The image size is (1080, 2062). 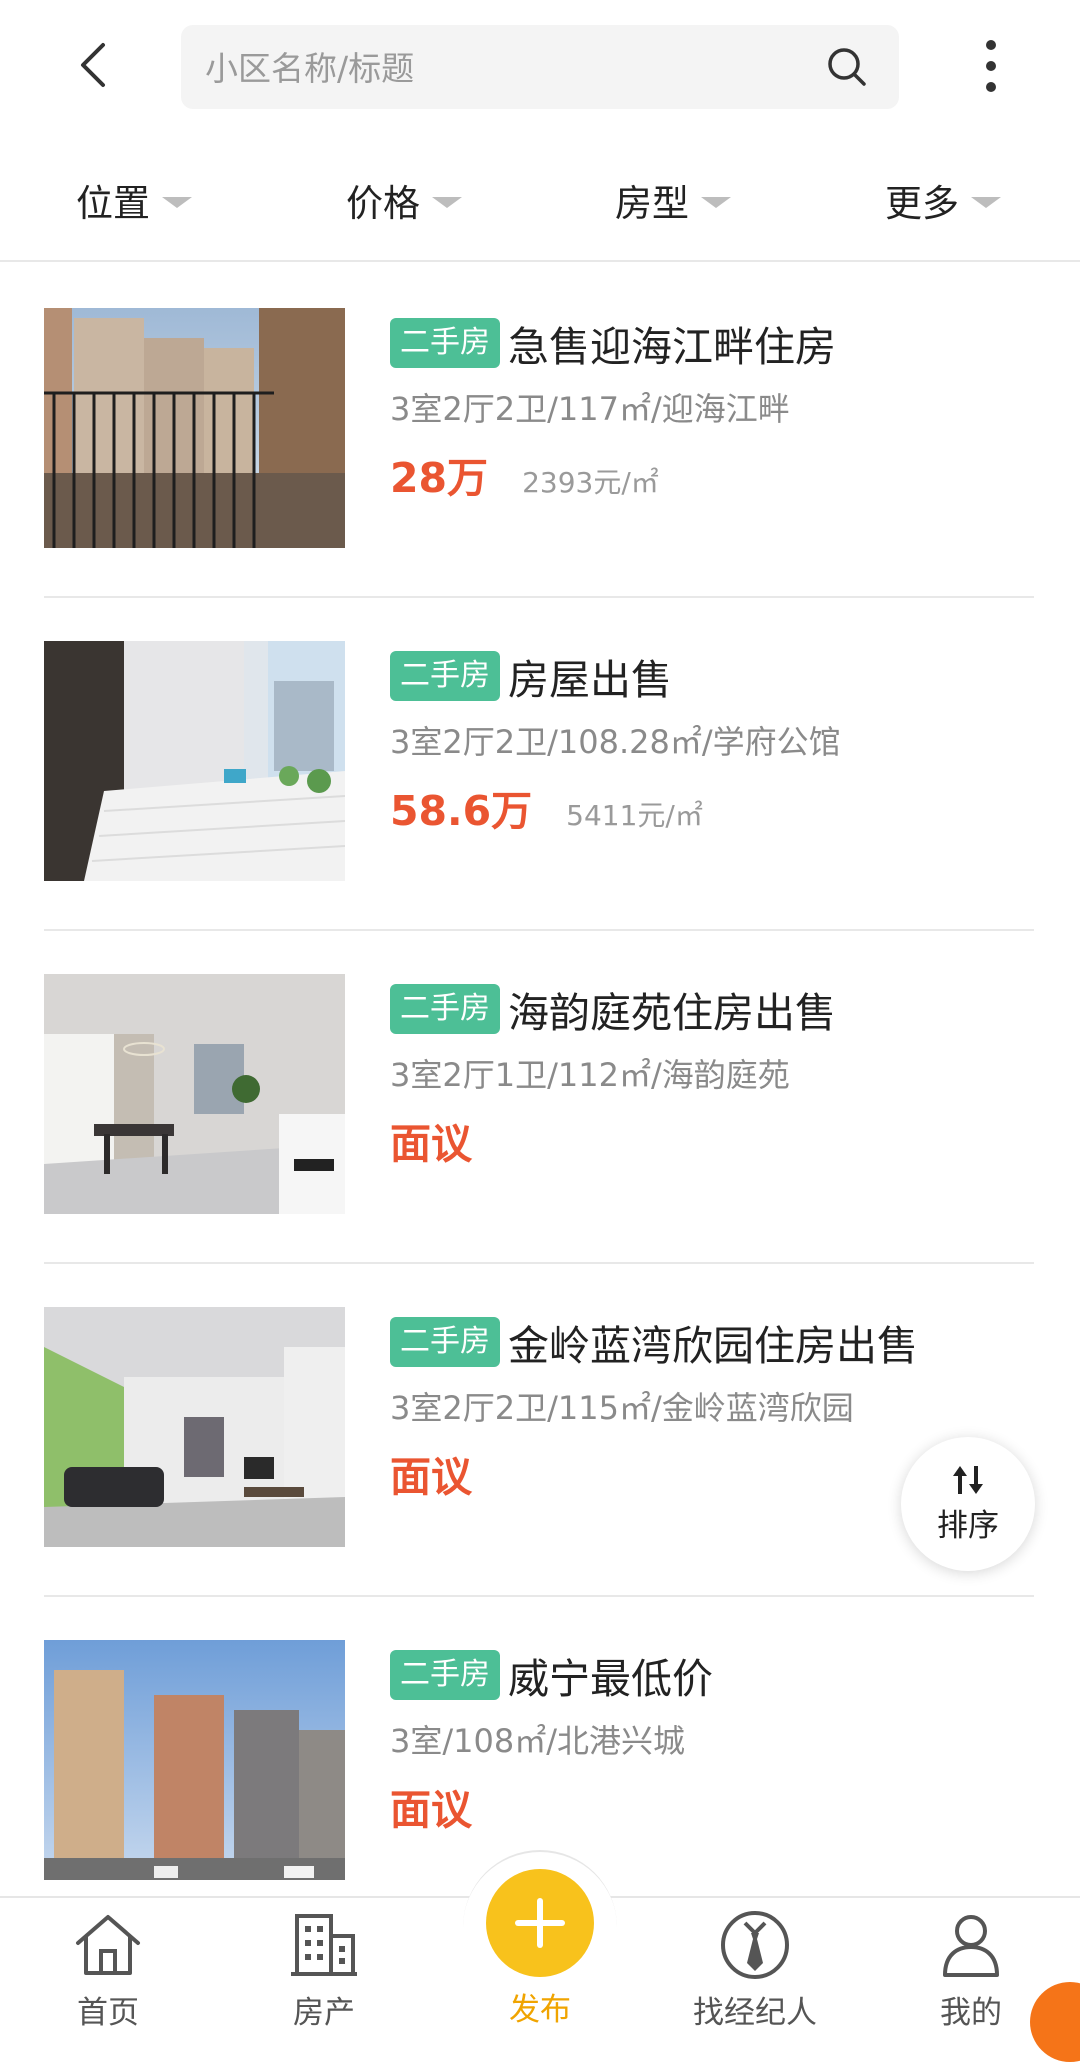 I want to click on nav-find-agent: 找经纪人, so click(x=755, y=1964).